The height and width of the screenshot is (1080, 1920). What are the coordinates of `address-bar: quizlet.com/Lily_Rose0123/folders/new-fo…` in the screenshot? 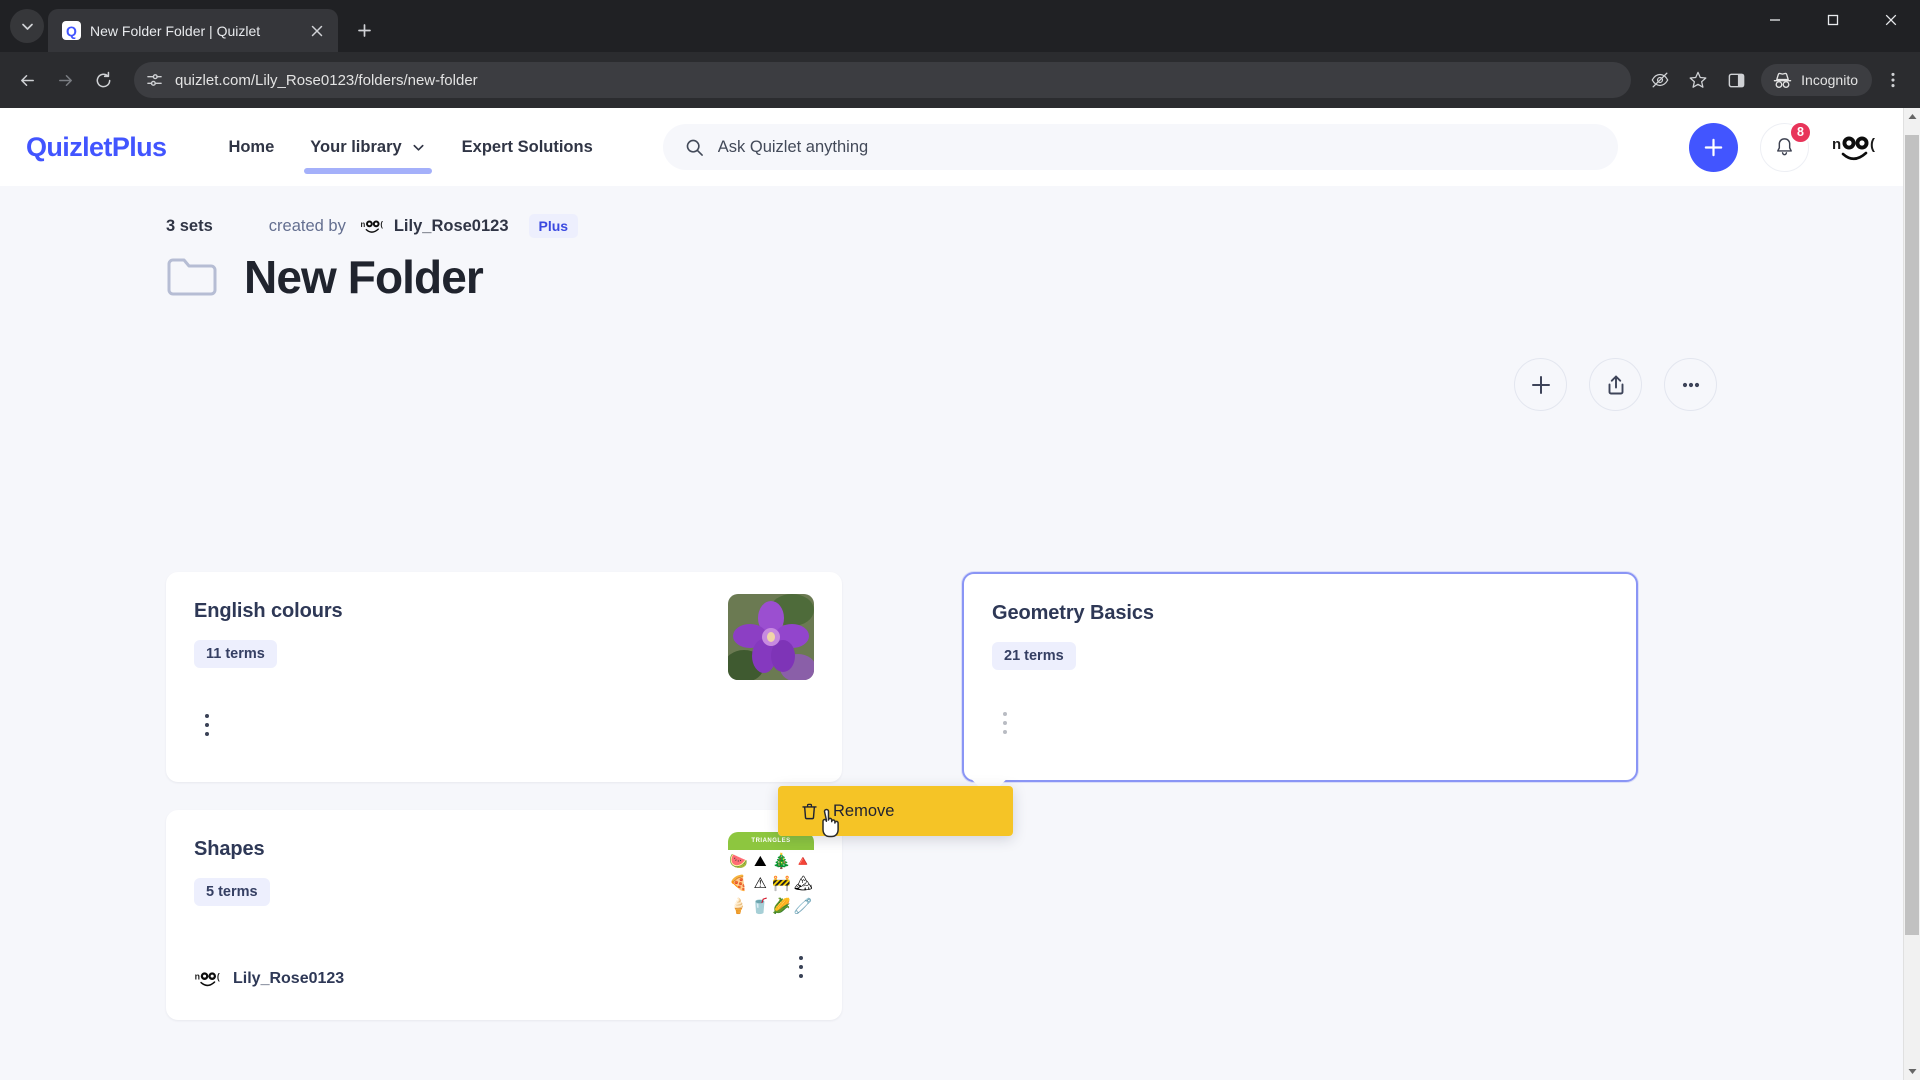 It's located at (883, 80).